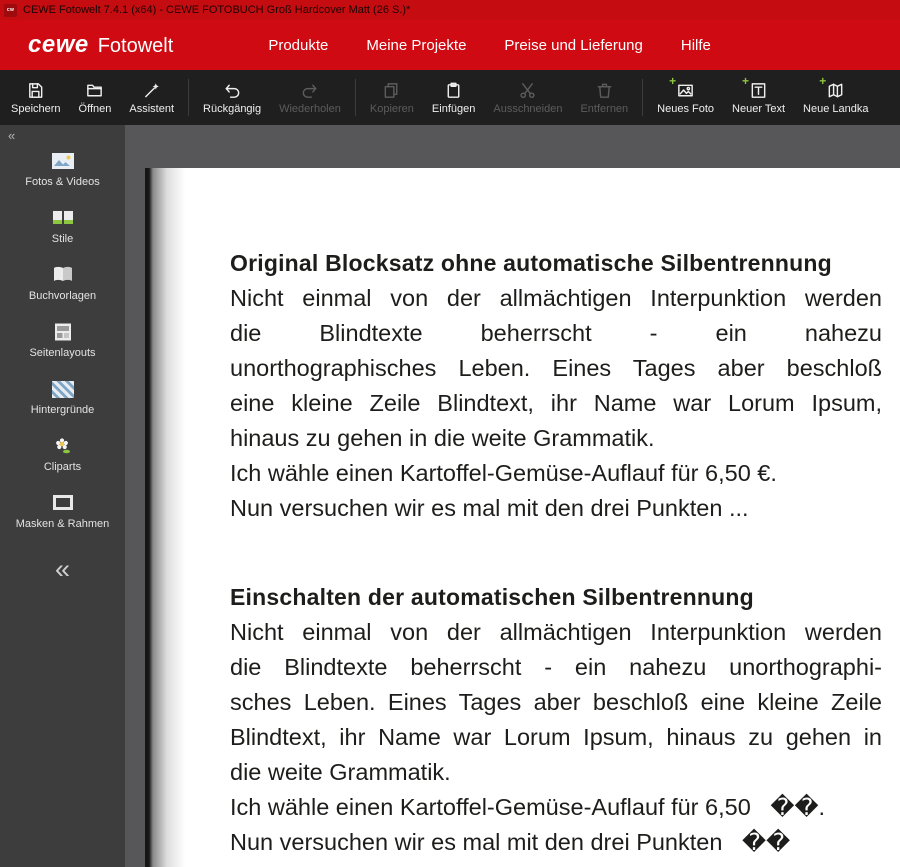 The width and height of the screenshot is (900, 867). I want to click on redo-button-label: Wiederholen, so click(310, 109).